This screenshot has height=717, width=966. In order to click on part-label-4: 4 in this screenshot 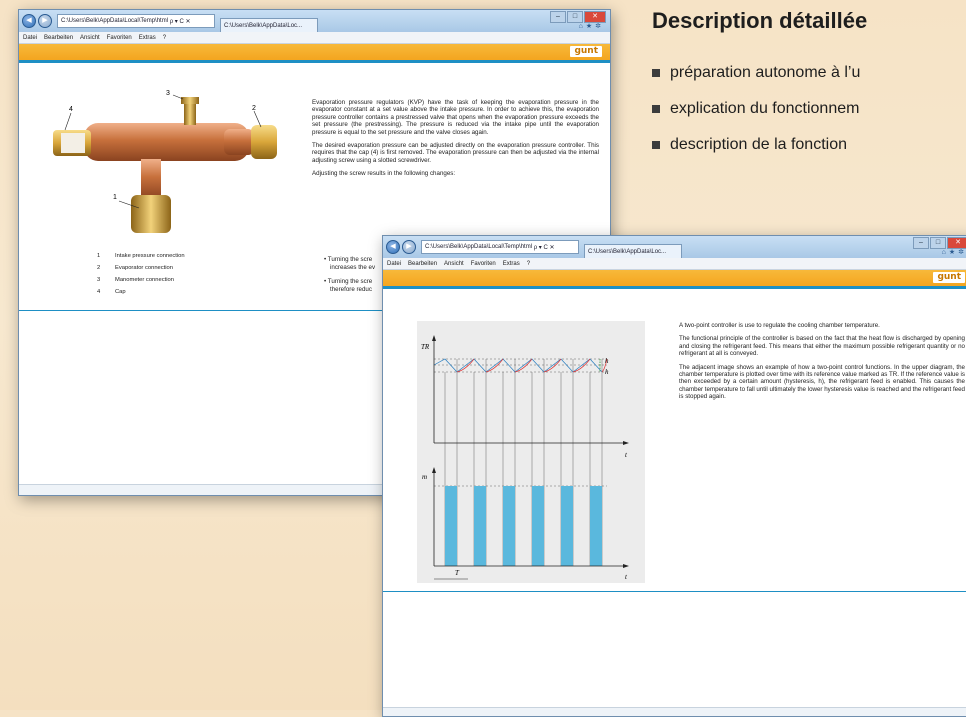, I will do `click(71, 109)`.